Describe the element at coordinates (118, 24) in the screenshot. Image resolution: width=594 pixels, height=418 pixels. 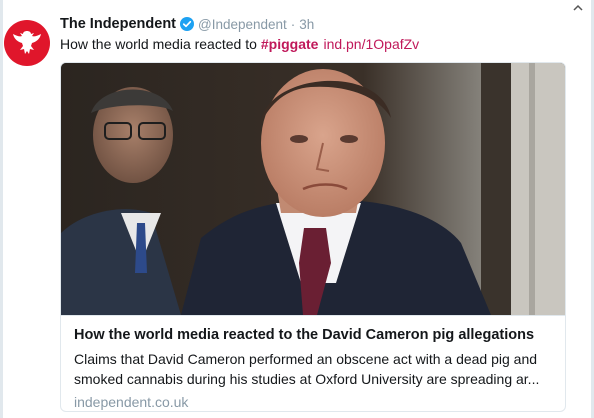
I see `author-name: The Independent` at that location.